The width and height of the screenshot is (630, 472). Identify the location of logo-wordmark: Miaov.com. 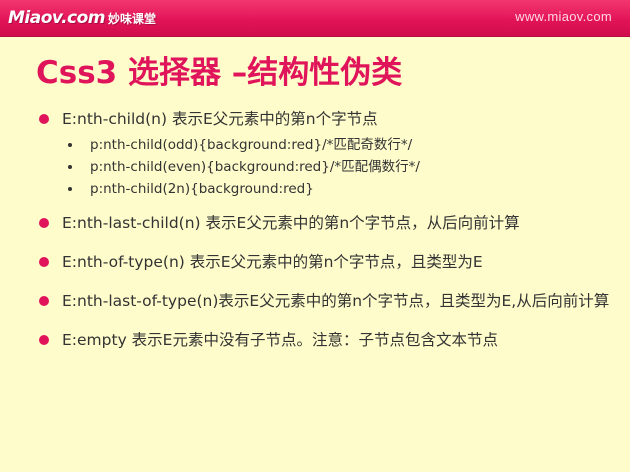
(57, 18).